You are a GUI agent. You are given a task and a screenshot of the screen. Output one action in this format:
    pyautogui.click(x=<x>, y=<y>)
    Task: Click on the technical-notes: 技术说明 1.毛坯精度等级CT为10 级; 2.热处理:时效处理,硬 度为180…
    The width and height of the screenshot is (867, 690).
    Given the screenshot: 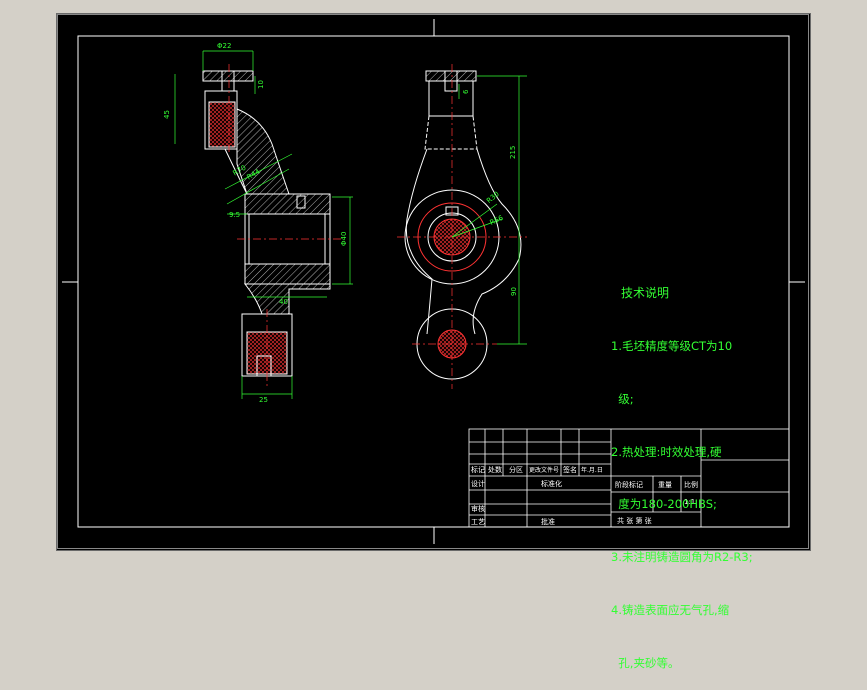 What is the action you would take?
    pyautogui.click(x=682, y=470)
    